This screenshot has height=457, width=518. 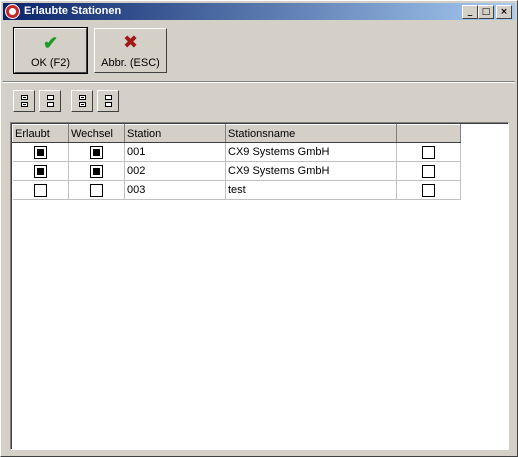 I want to click on ok-button: ✔ OK (F2), so click(x=50, y=50).